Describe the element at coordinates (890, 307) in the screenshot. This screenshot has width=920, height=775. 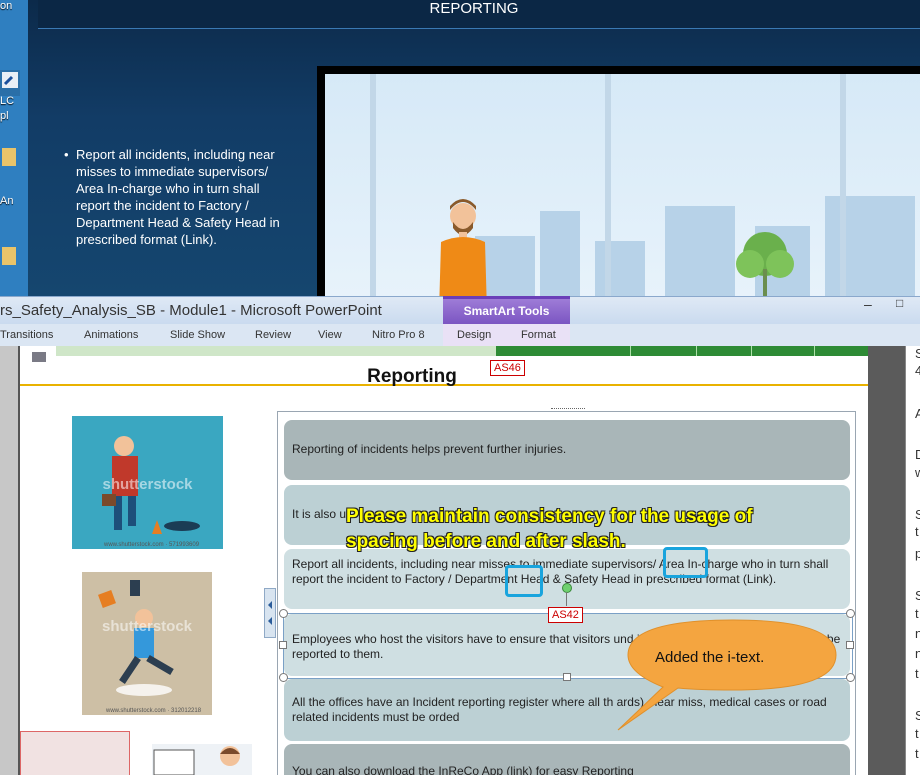
I see `window-controls: – □` at that location.